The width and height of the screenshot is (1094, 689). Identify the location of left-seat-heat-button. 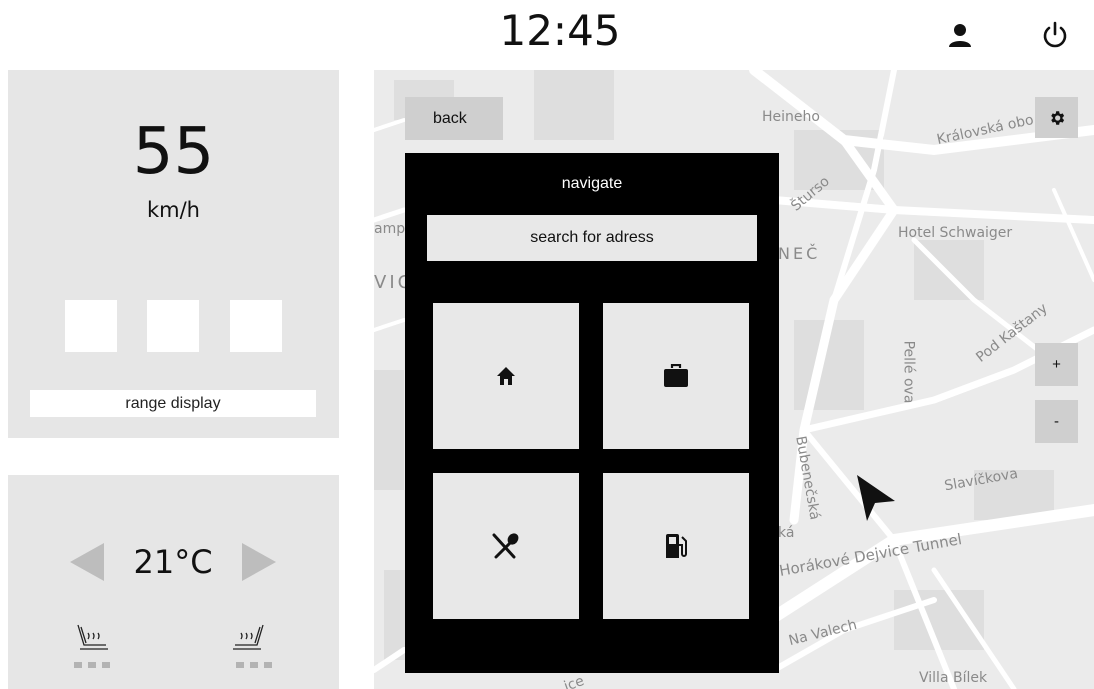
(92, 639).